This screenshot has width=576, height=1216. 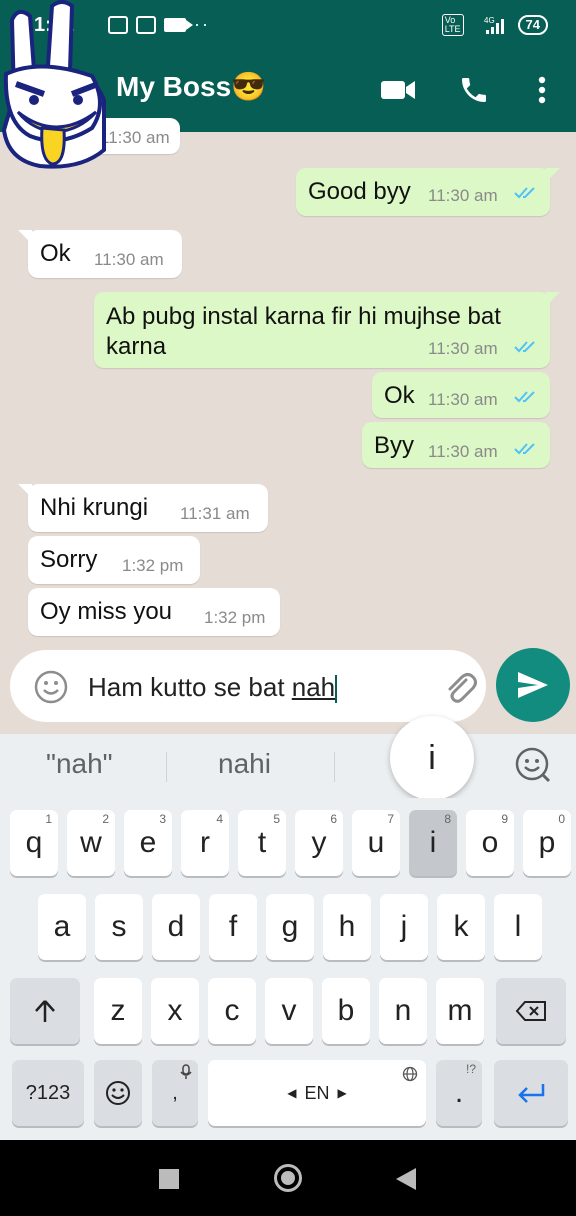 What do you see at coordinates (461, 927) in the screenshot?
I see `key-k: k` at bounding box center [461, 927].